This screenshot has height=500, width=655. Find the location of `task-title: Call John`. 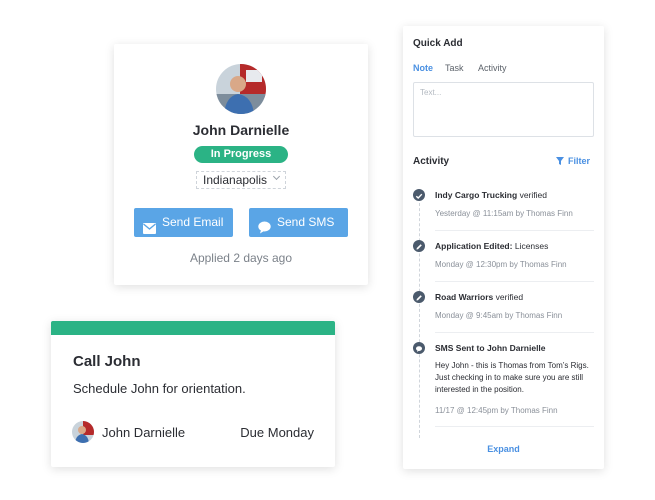

task-title: Call John is located at coordinates (107, 361).